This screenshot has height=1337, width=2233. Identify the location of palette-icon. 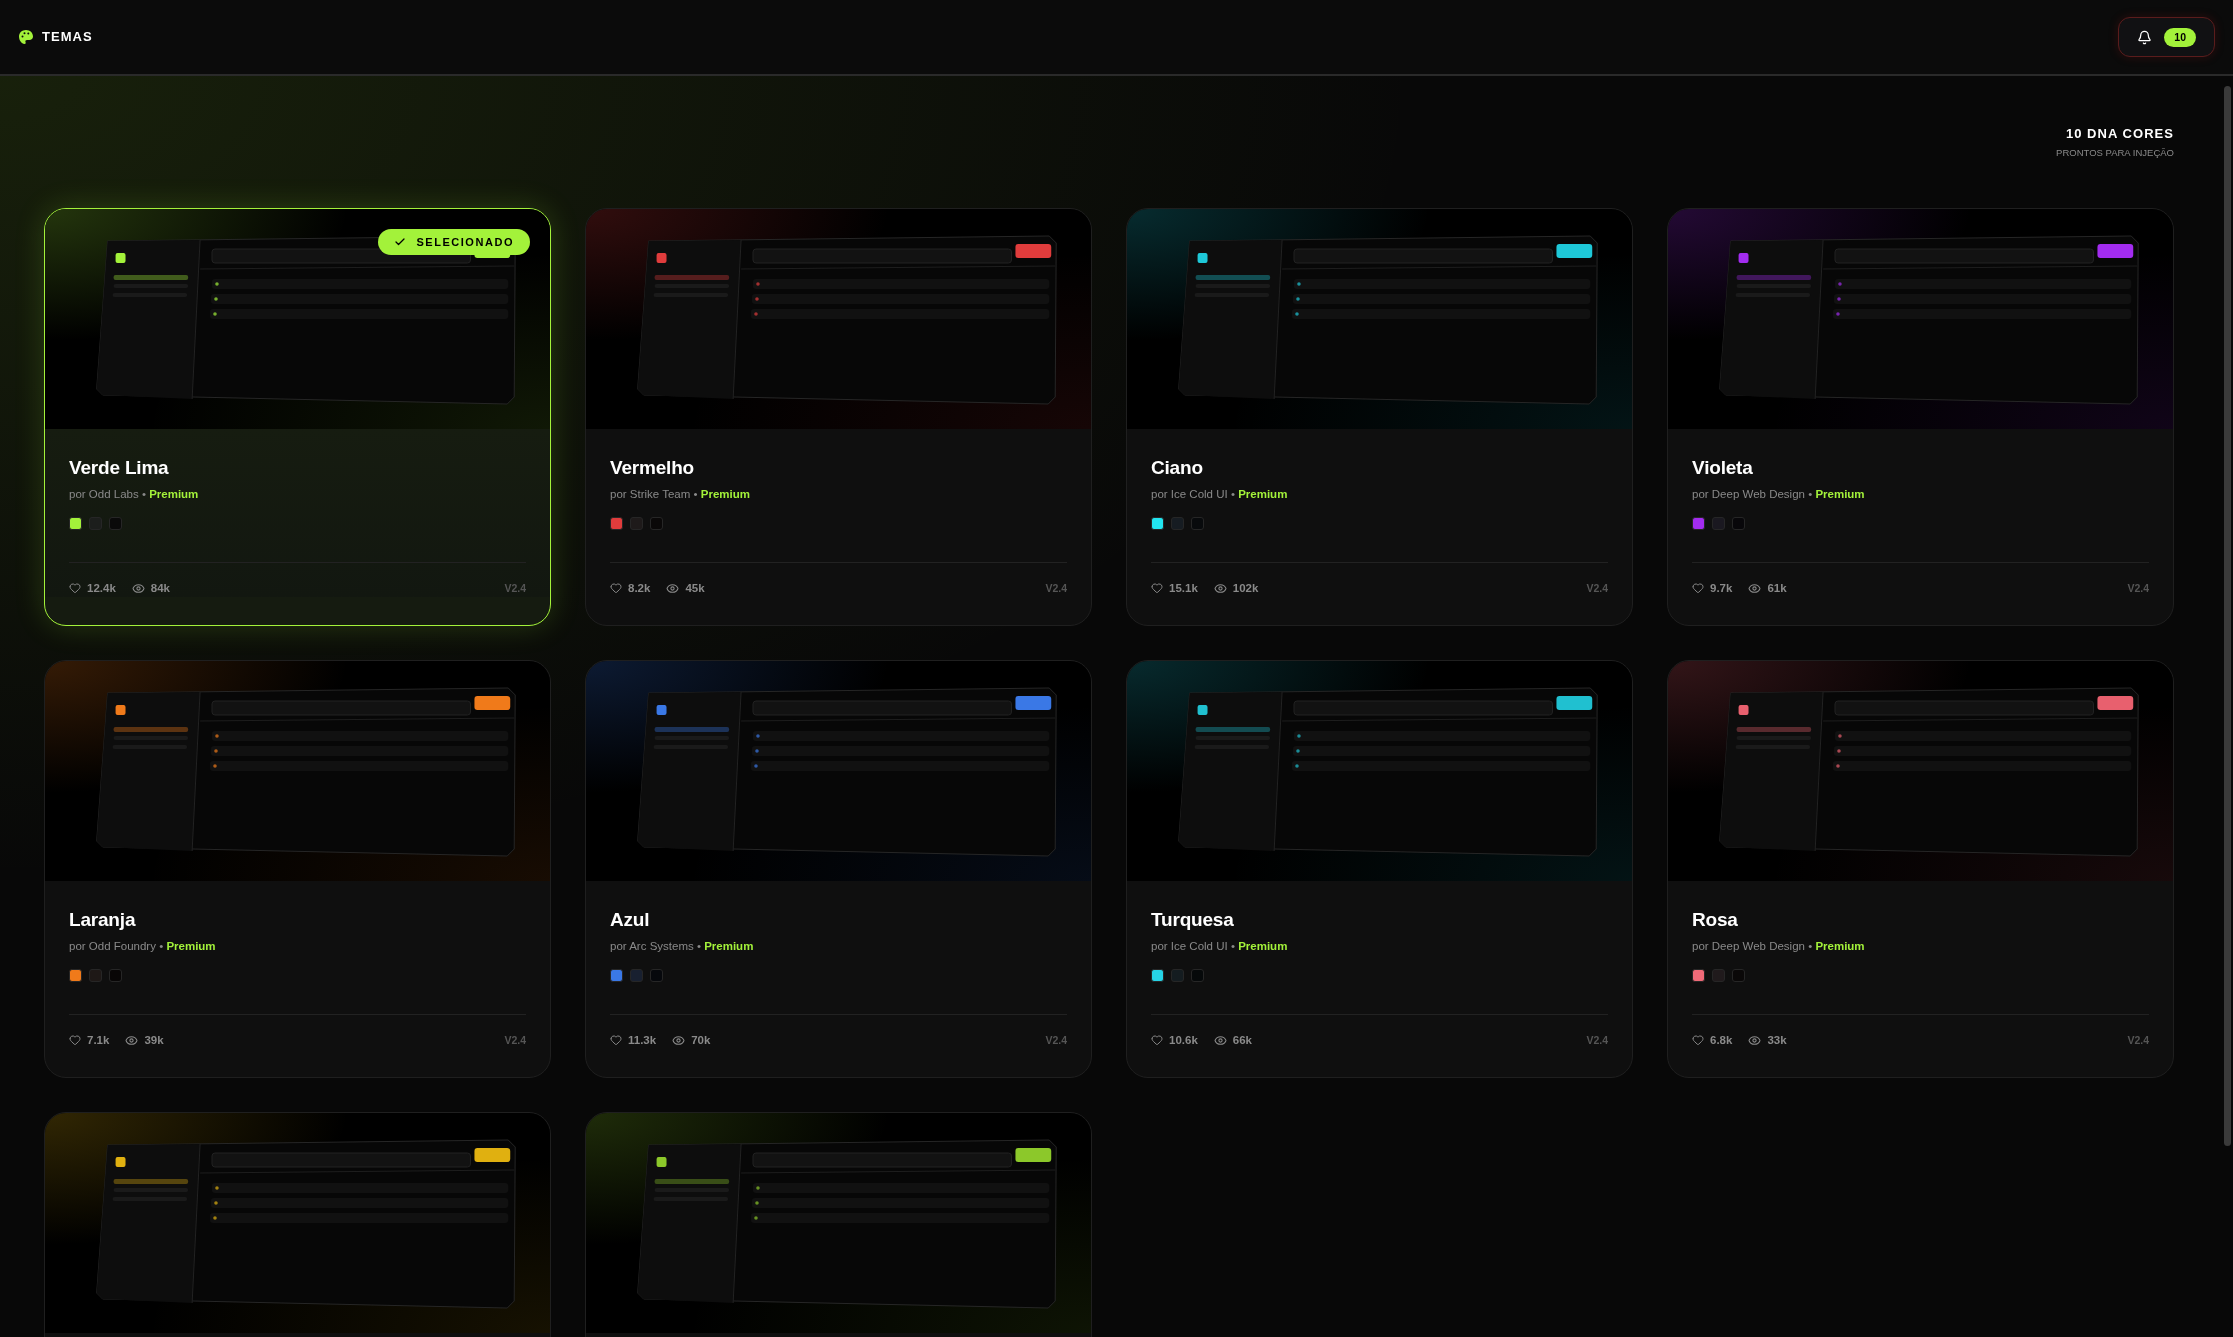
(26, 37).